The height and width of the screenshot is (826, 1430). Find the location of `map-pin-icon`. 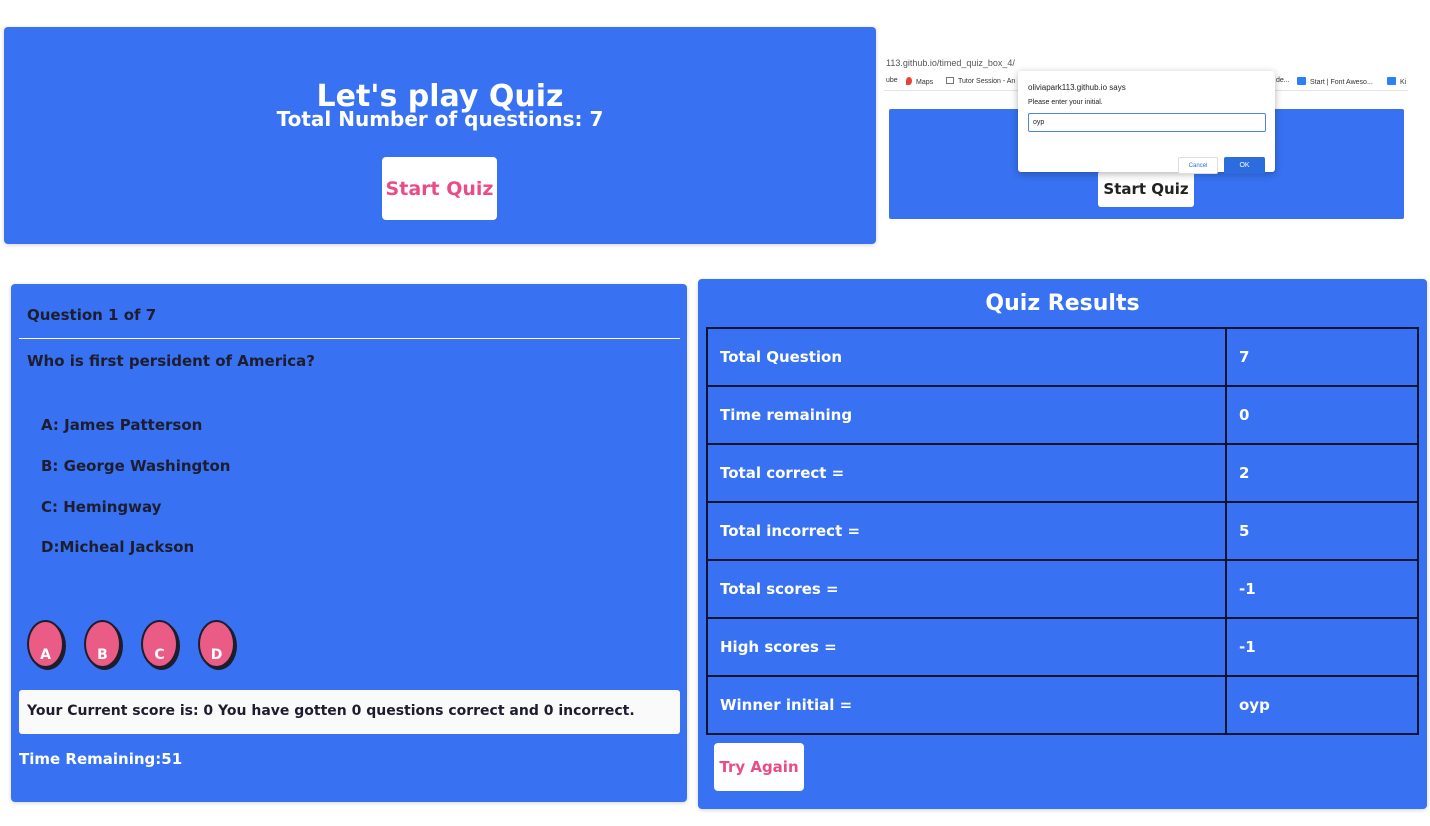

map-pin-icon is located at coordinates (909, 81).